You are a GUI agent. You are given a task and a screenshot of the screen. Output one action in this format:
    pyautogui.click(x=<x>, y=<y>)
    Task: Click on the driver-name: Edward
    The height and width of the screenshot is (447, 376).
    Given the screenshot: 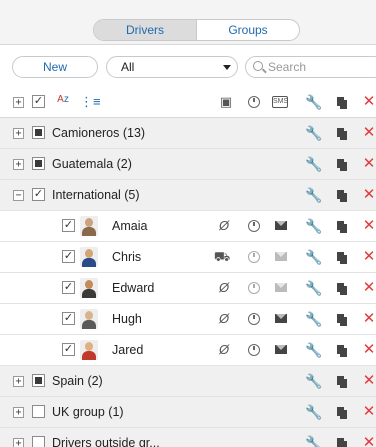 What is the action you would take?
    pyautogui.click(x=133, y=288)
    